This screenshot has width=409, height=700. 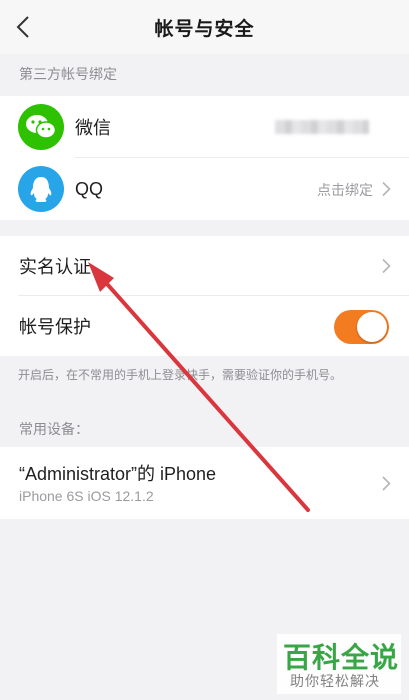 I want to click on account-protection-label: 帐号保护, so click(x=55, y=327).